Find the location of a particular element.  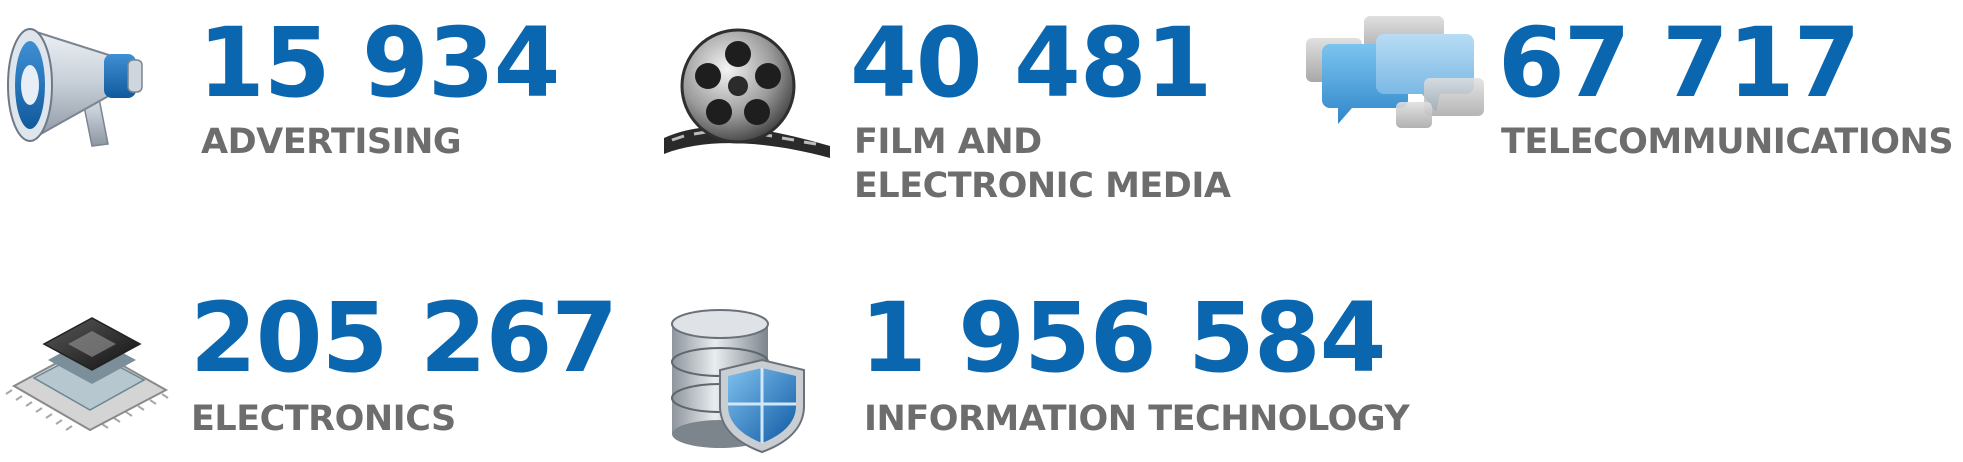

stat-label: ADVERTISING is located at coordinates (331, 142).